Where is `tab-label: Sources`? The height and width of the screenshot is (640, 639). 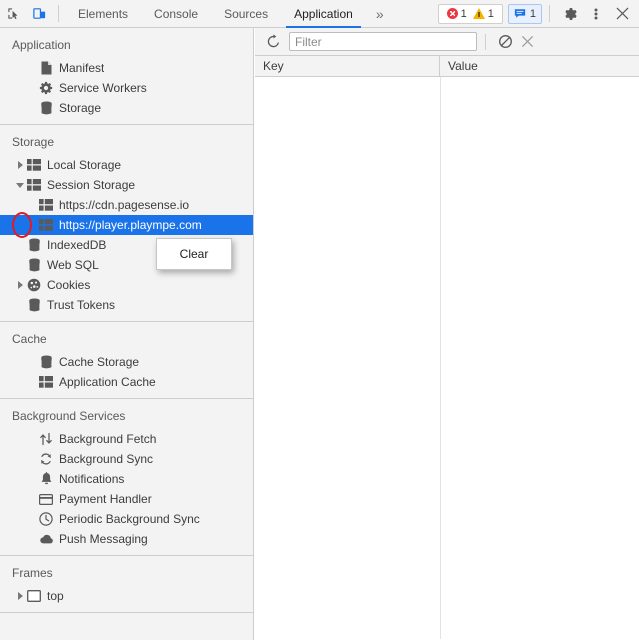 tab-label: Sources is located at coordinates (246, 13).